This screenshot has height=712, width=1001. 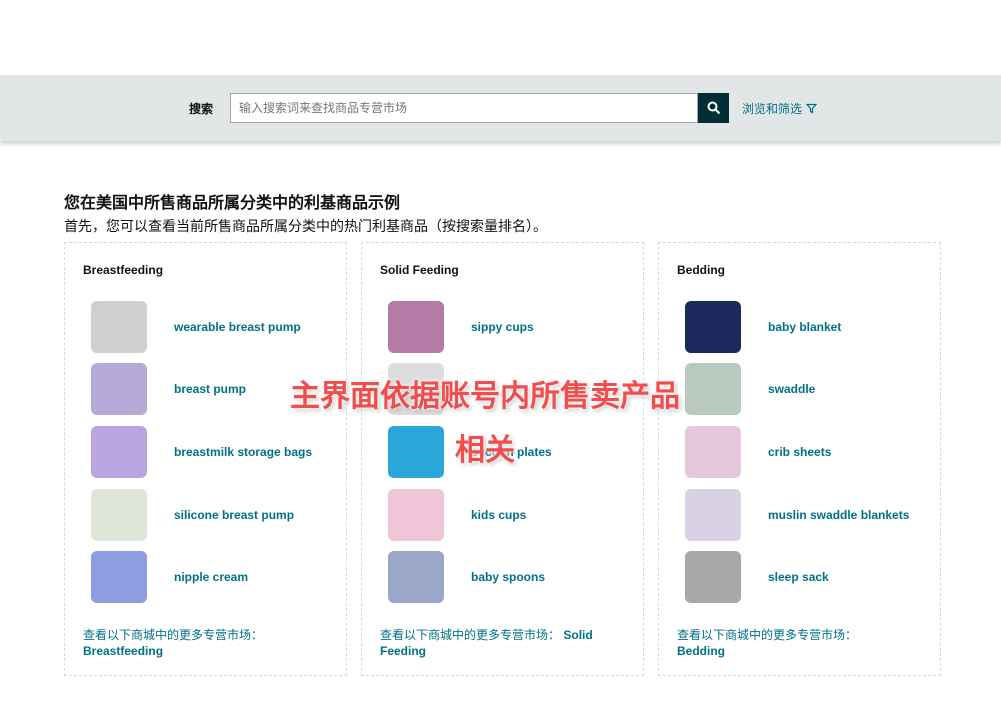 I want to click on more-niches-link: 查看以下商城中的更多专营市场： Breastfeeding, so click(x=198, y=643).